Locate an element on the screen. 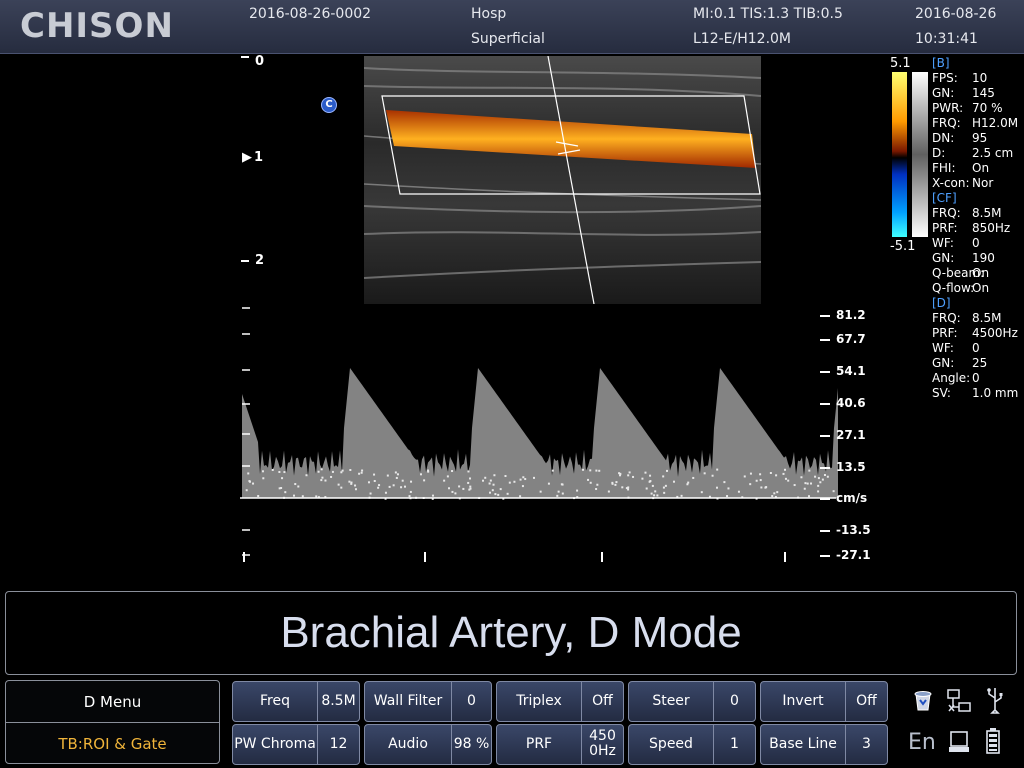 The width and height of the screenshot is (1024, 768). depth-label-1: 1 is located at coordinates (258, 157).